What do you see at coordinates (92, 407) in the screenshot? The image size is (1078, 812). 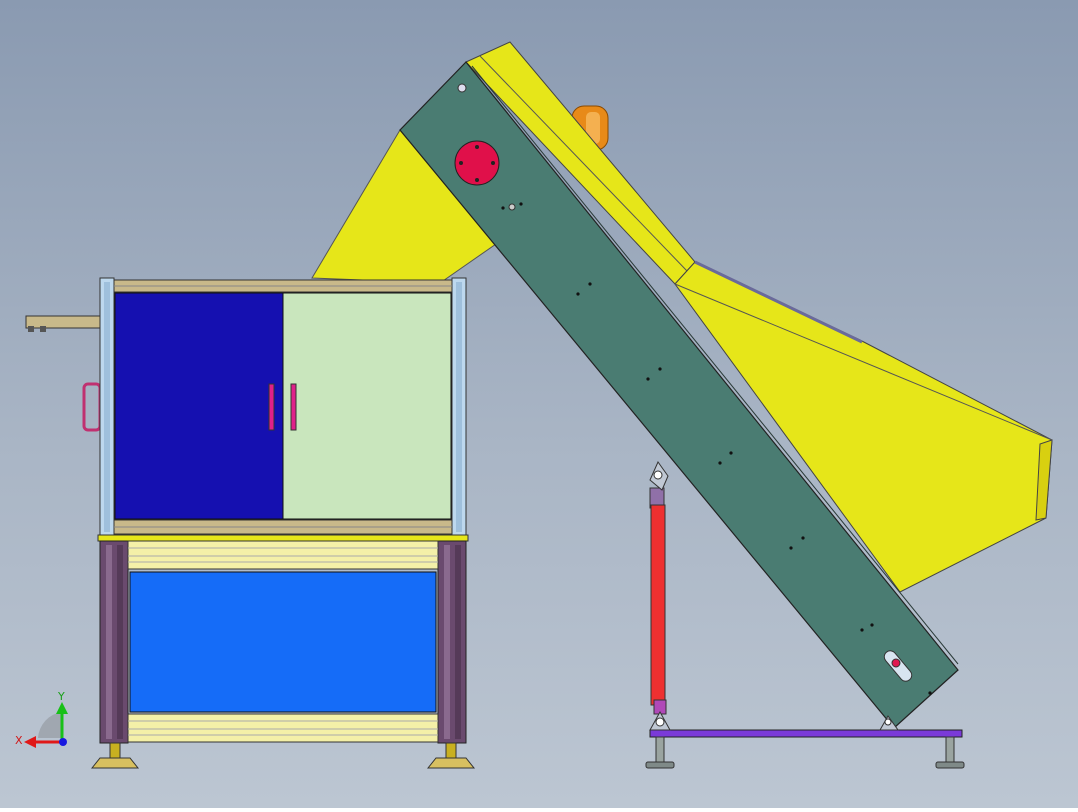 I see `side-handle` at bounding box center [92, 407].